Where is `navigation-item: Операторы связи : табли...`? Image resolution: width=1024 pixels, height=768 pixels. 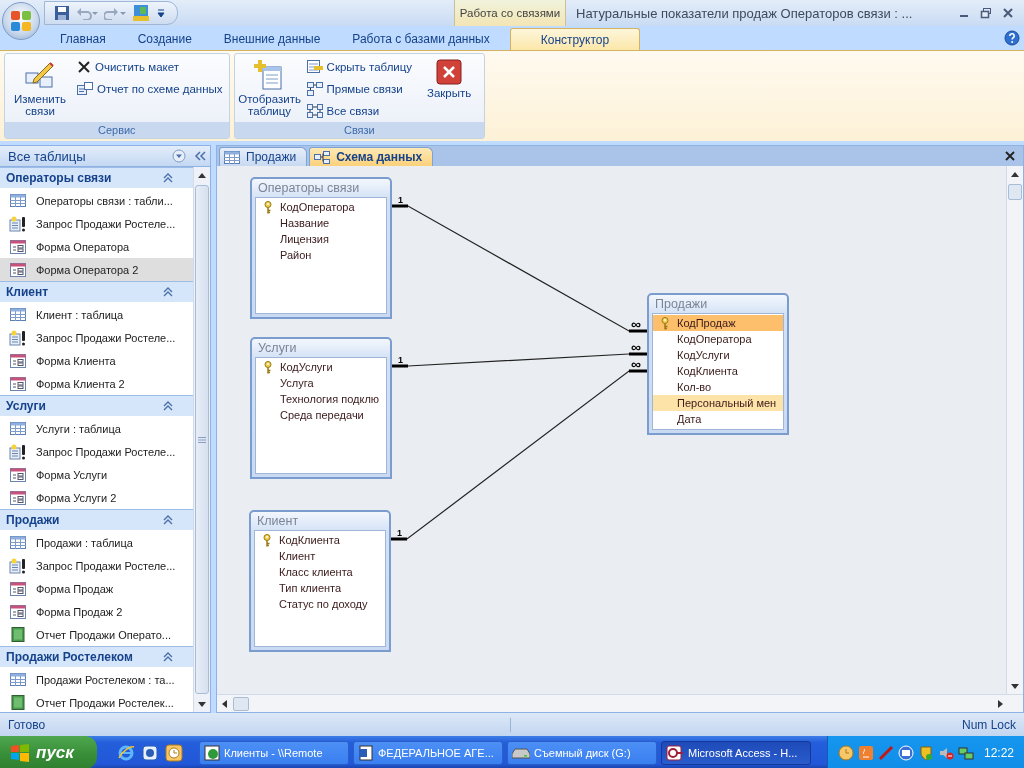 navigation-item: Операторы связи : табли... is located at coordinates (96, 200).